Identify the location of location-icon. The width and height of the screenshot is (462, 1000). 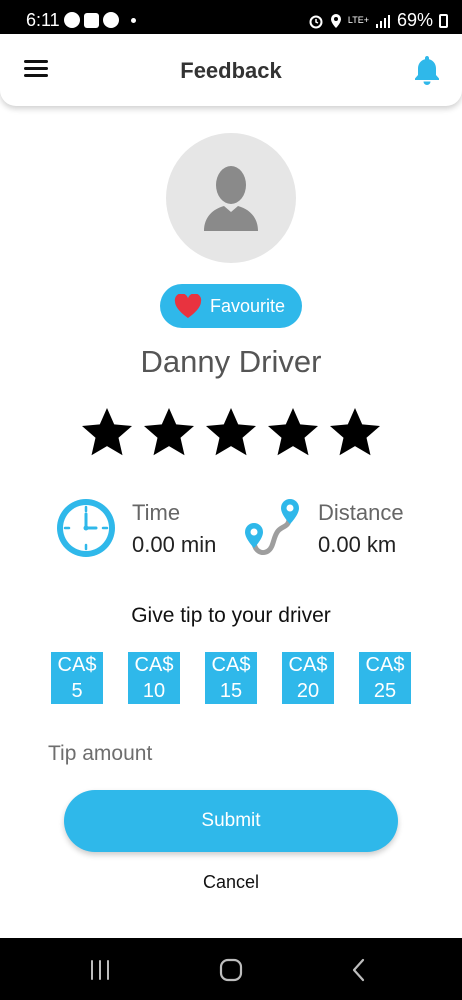
(335, 20).